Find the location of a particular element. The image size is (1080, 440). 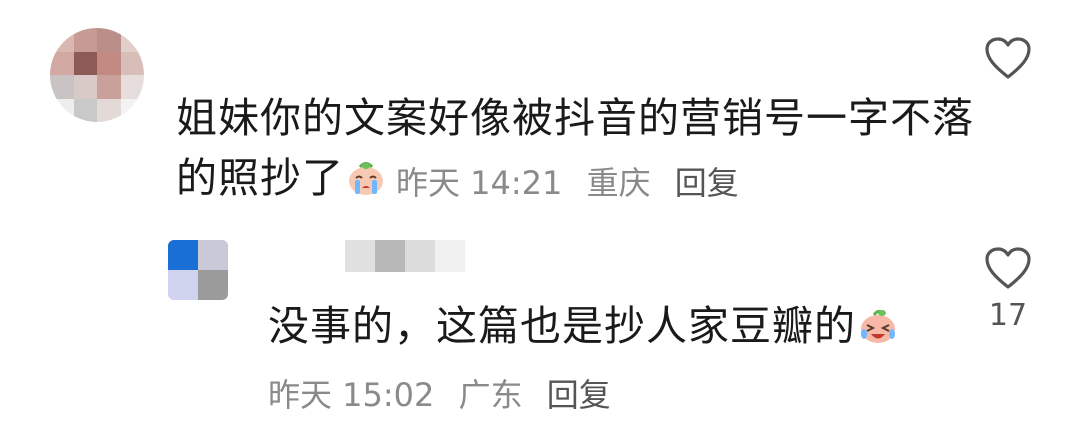

comment-text-continued: 的照抄了 is located at coordinates (281, 178).